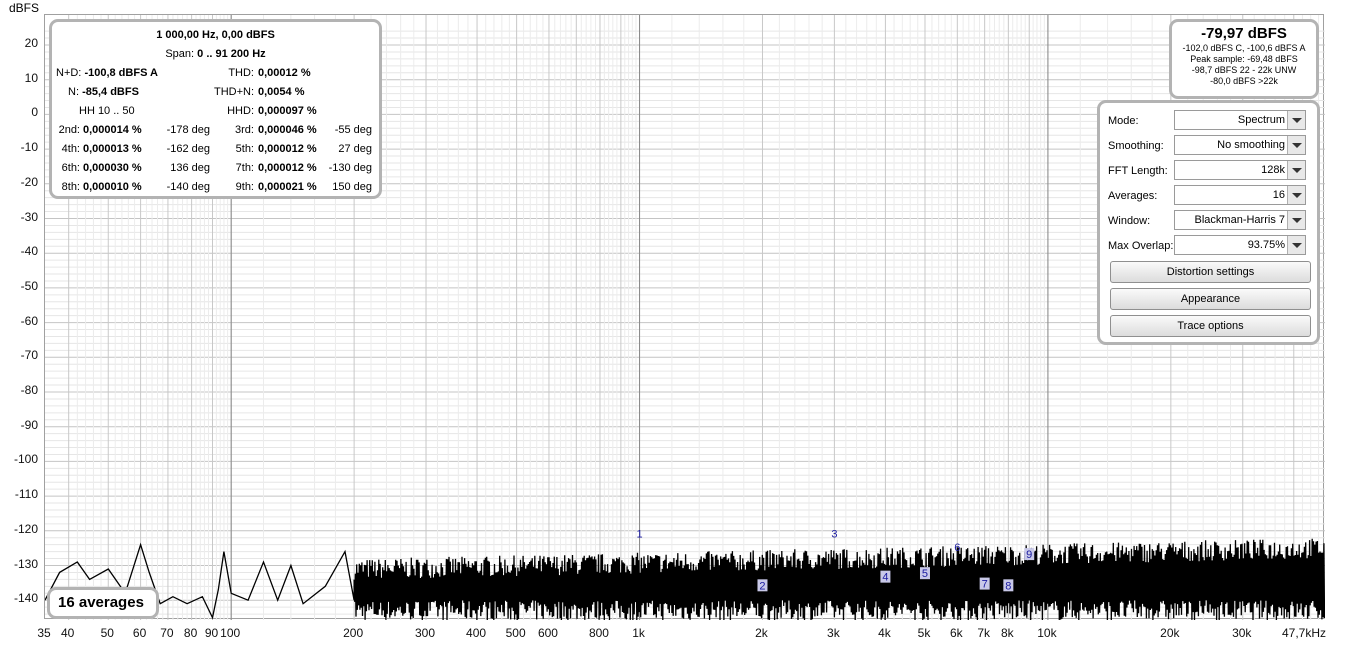  I want to click on y-tick-label: -90, so click(29, 424).